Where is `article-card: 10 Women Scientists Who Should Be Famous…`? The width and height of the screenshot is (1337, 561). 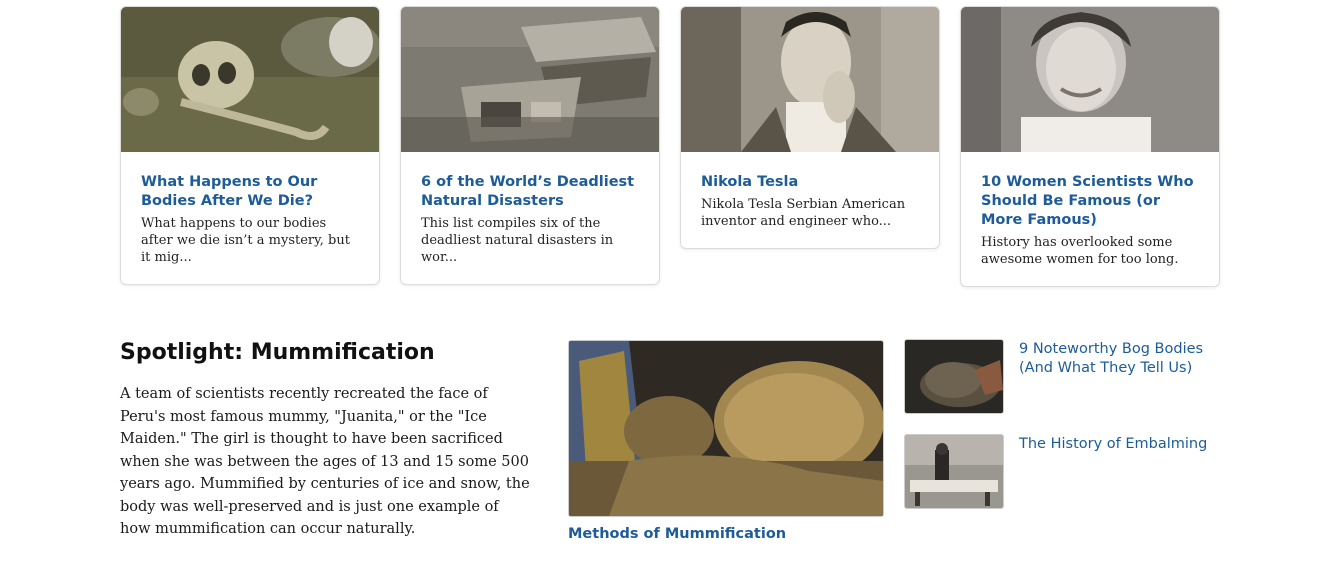
article-card: 10 Women Scientists Who Should Be Famous… is located at coordinates (1090, 146).